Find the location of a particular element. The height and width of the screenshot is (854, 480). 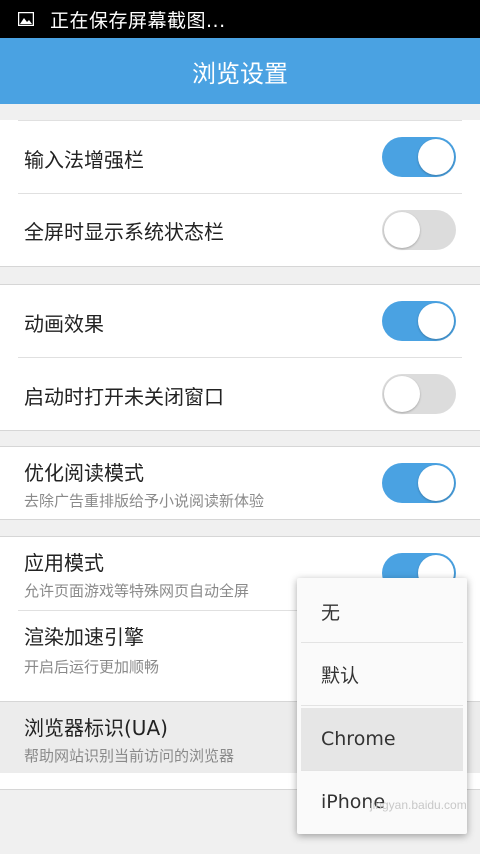

setting-description: 开启后运行更加顺畅 is located at coordinates (92, 667).